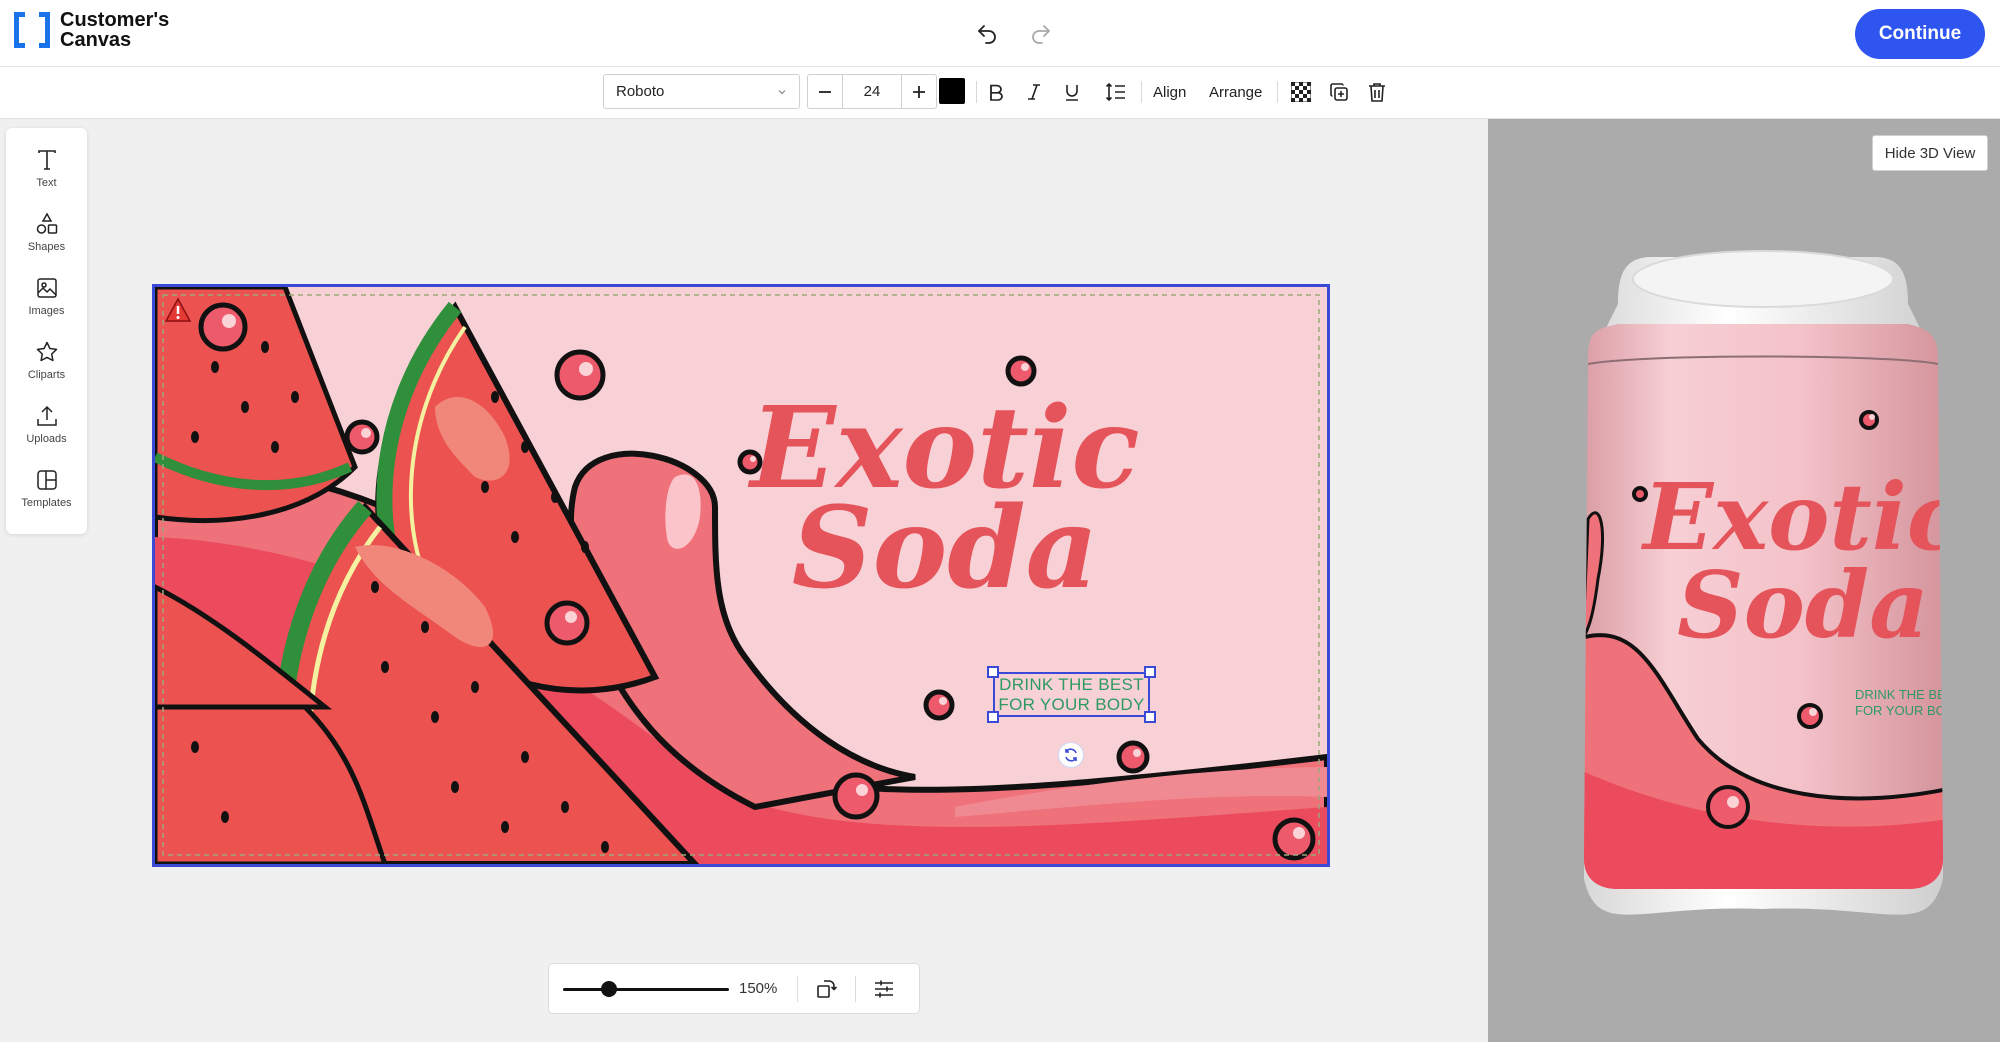 This screenshot has width=2000, height=1042. I want to click on rotate-page-icon, so click(827, 989).